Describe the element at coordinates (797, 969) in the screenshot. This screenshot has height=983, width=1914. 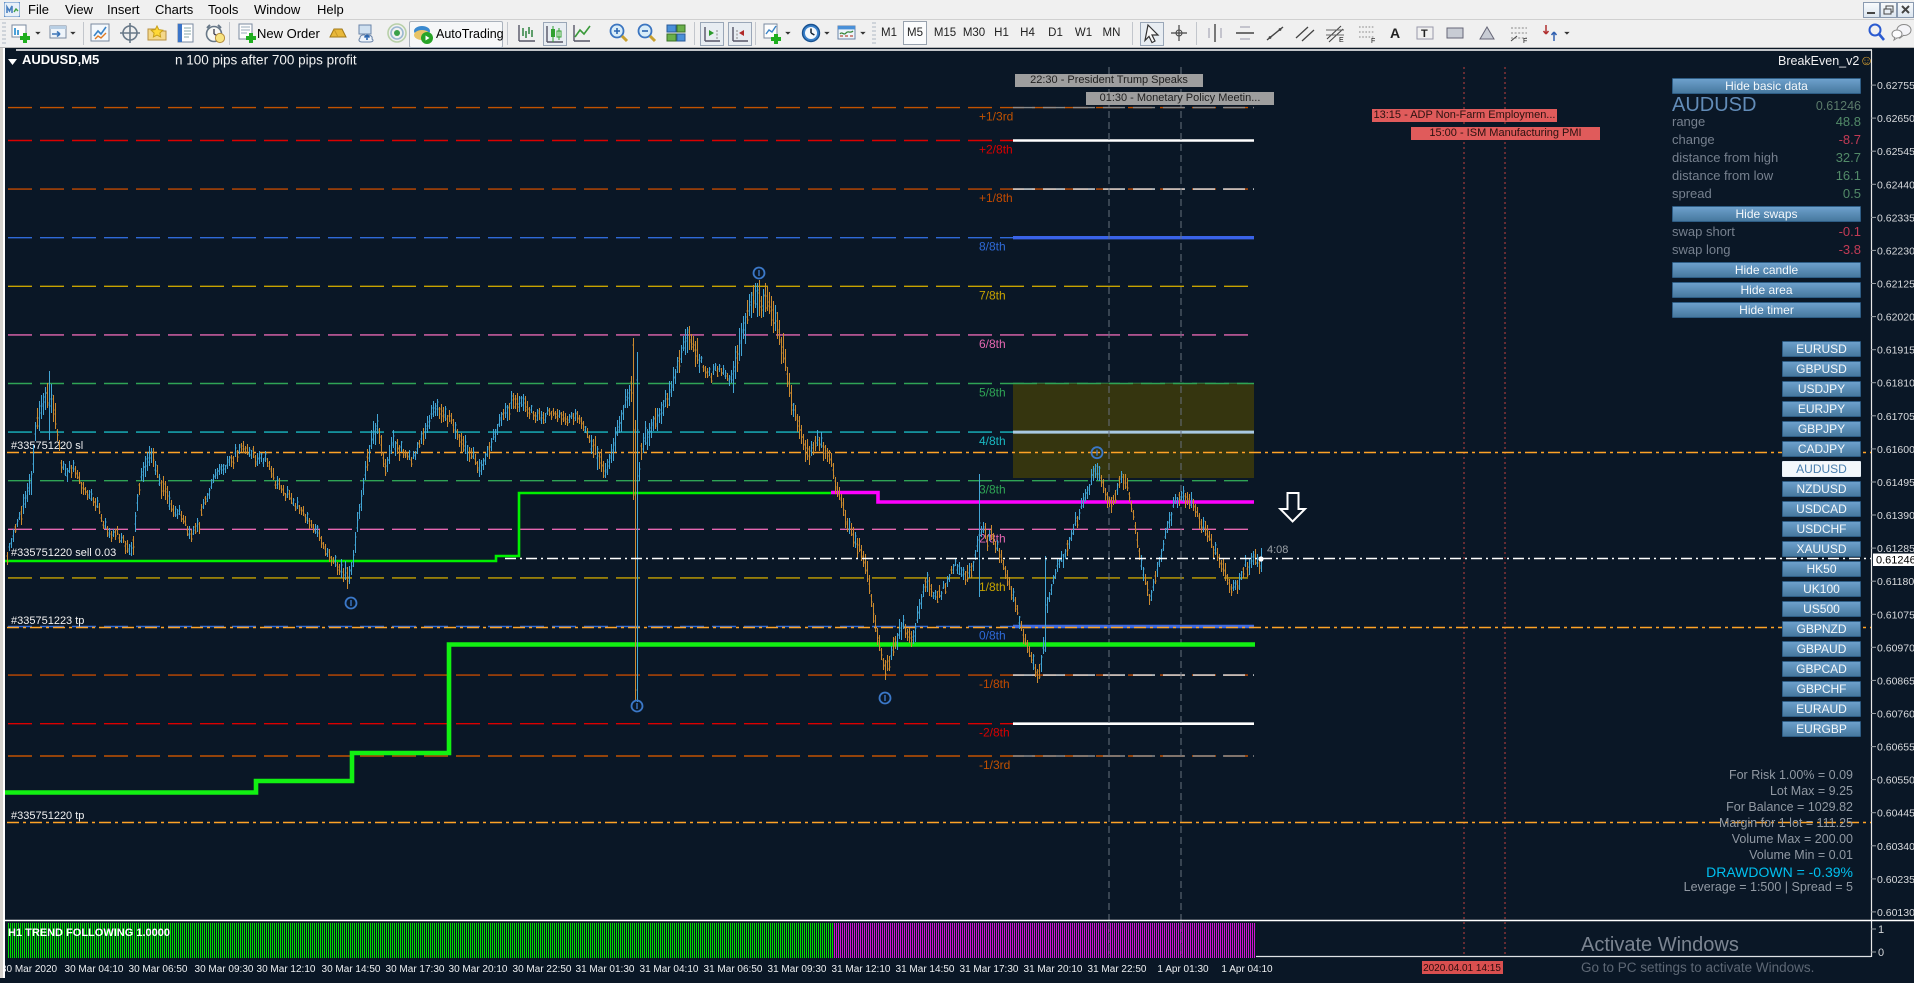
I see `svg-text: 31 Mar 09:30` at that location.